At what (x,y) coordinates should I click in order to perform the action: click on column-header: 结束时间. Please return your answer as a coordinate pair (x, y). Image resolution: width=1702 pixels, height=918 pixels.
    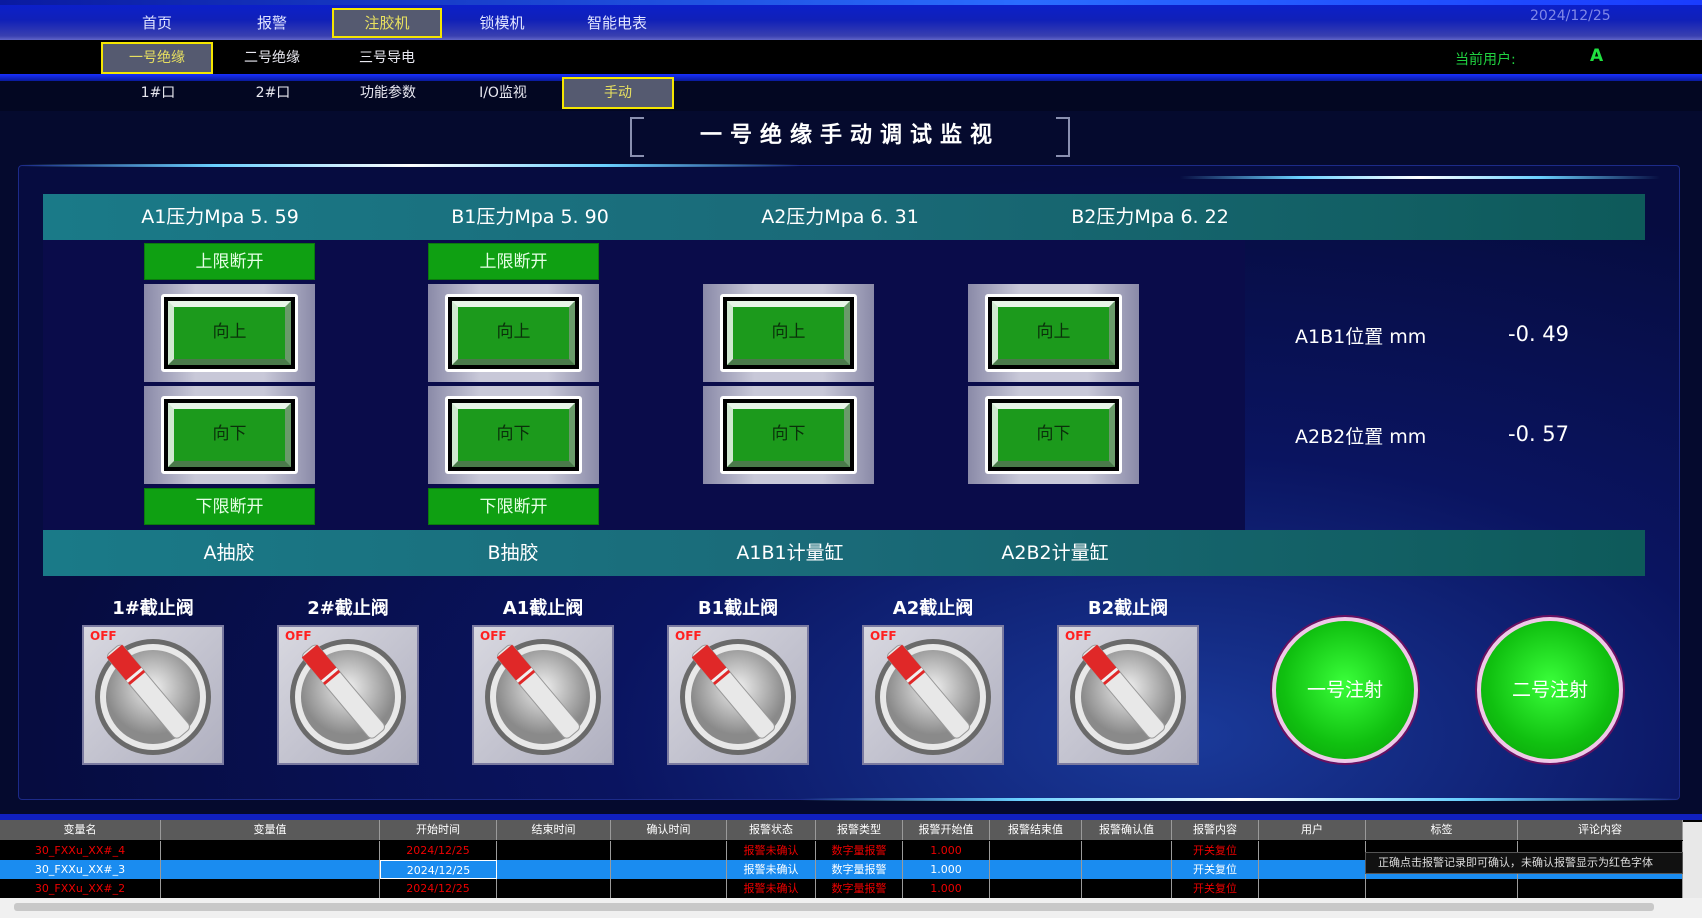
    Looking at the image, I should click on (554, 830).